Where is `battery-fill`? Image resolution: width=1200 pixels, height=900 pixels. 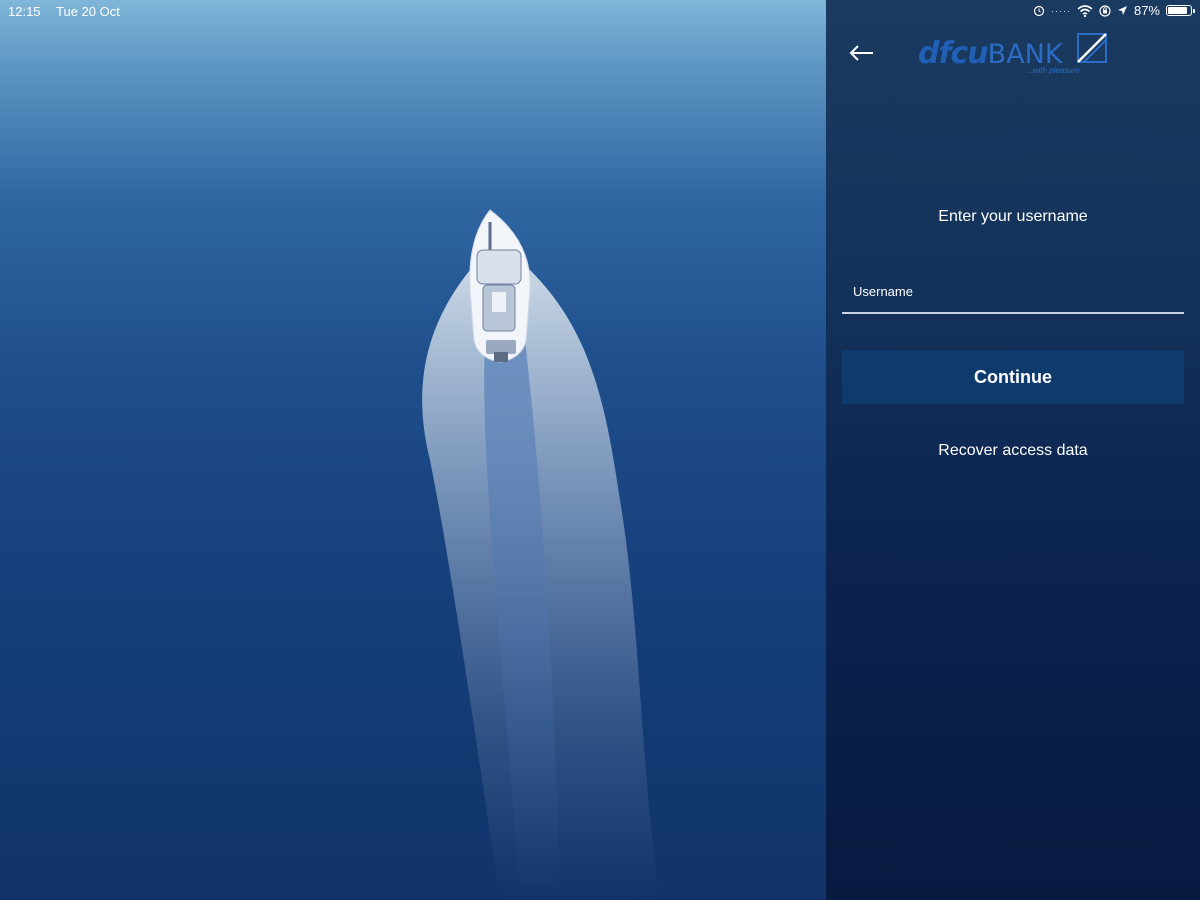
battery-fill is located at coordinates (1178, 10).